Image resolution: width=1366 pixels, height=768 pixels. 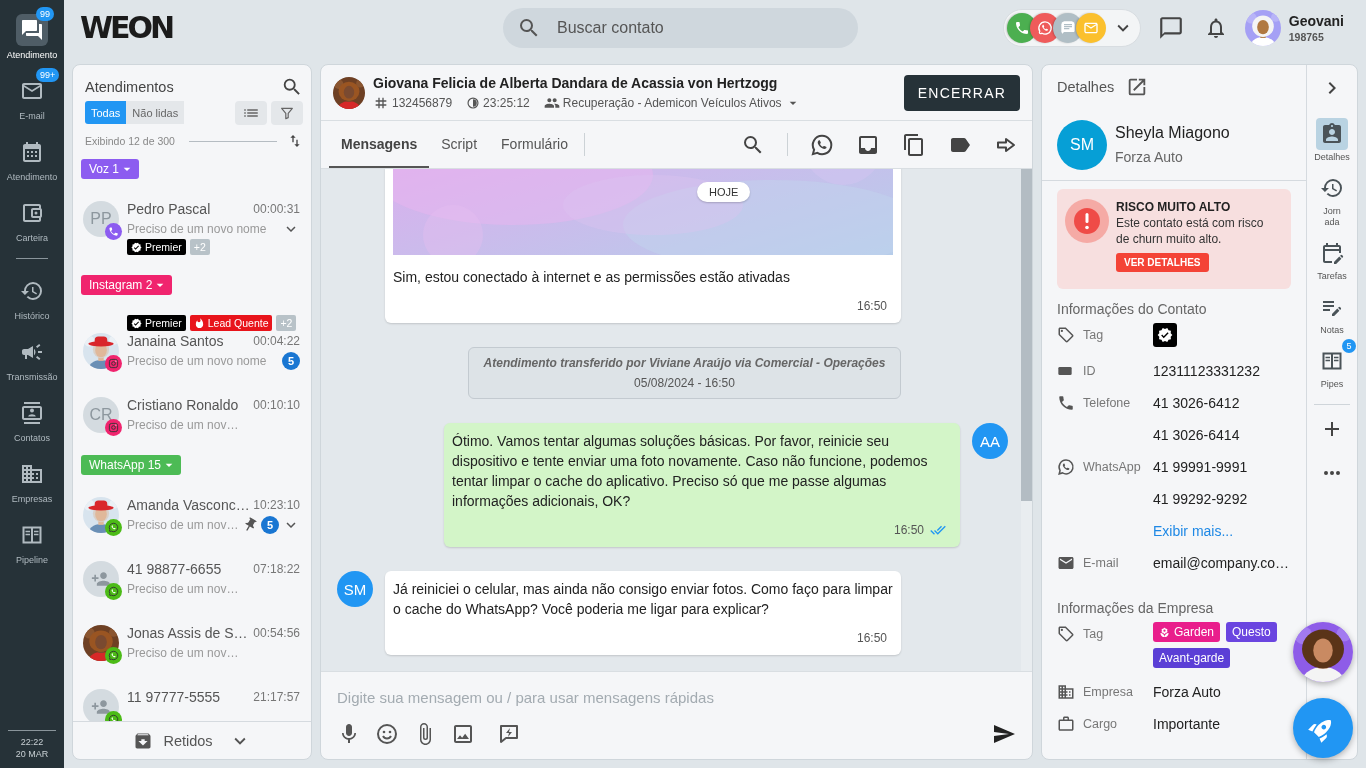 I want to click on nav-button: Atendimento, so click(x=32, y=159).